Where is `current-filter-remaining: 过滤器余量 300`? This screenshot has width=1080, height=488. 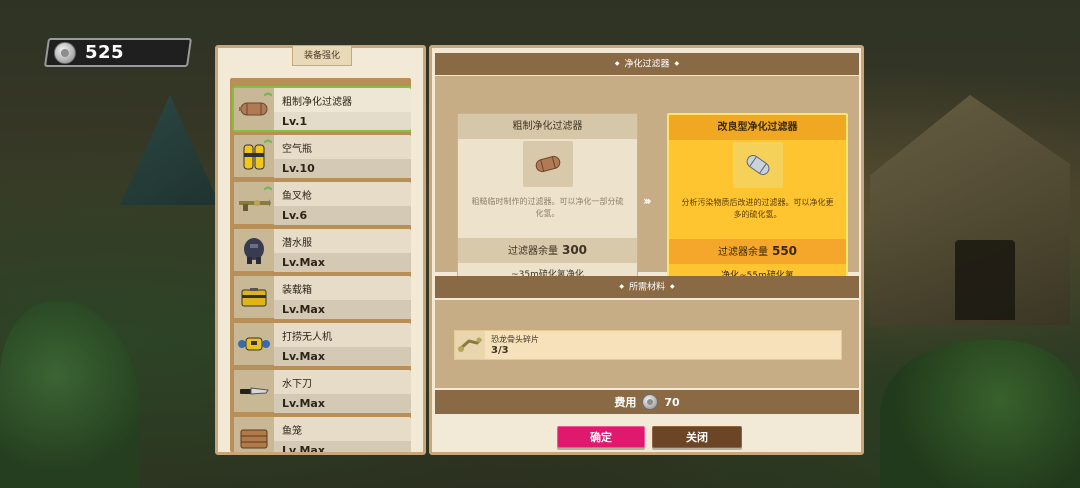
current-filter-remaining: 过滤器余量 300 is located at coordinates (547, 250).